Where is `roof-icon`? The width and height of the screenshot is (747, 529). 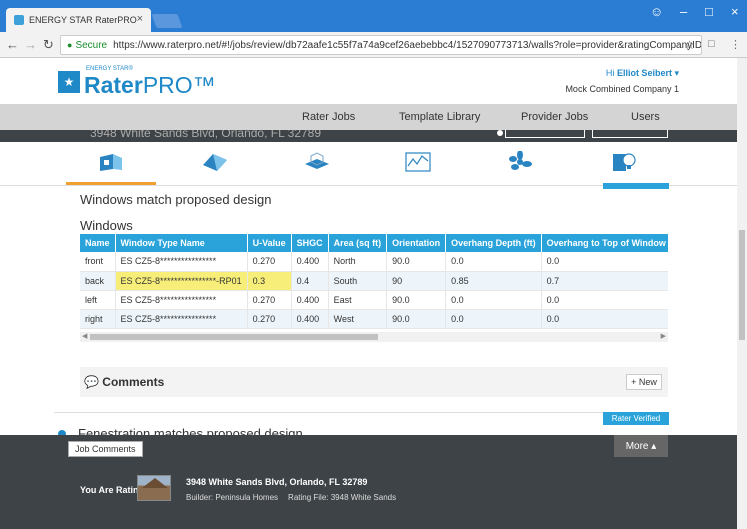 roof-icon is located at coordinates (215, 162).